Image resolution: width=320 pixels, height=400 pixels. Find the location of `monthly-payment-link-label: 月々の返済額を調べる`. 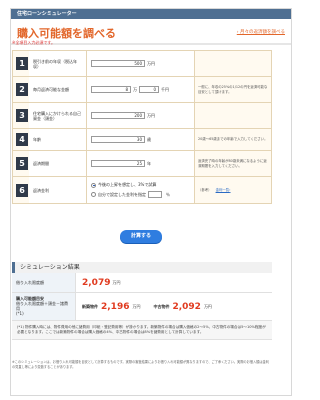

monthly-payment-link-label: 月々の返済額を調べる is located at coordinates (262, 32).